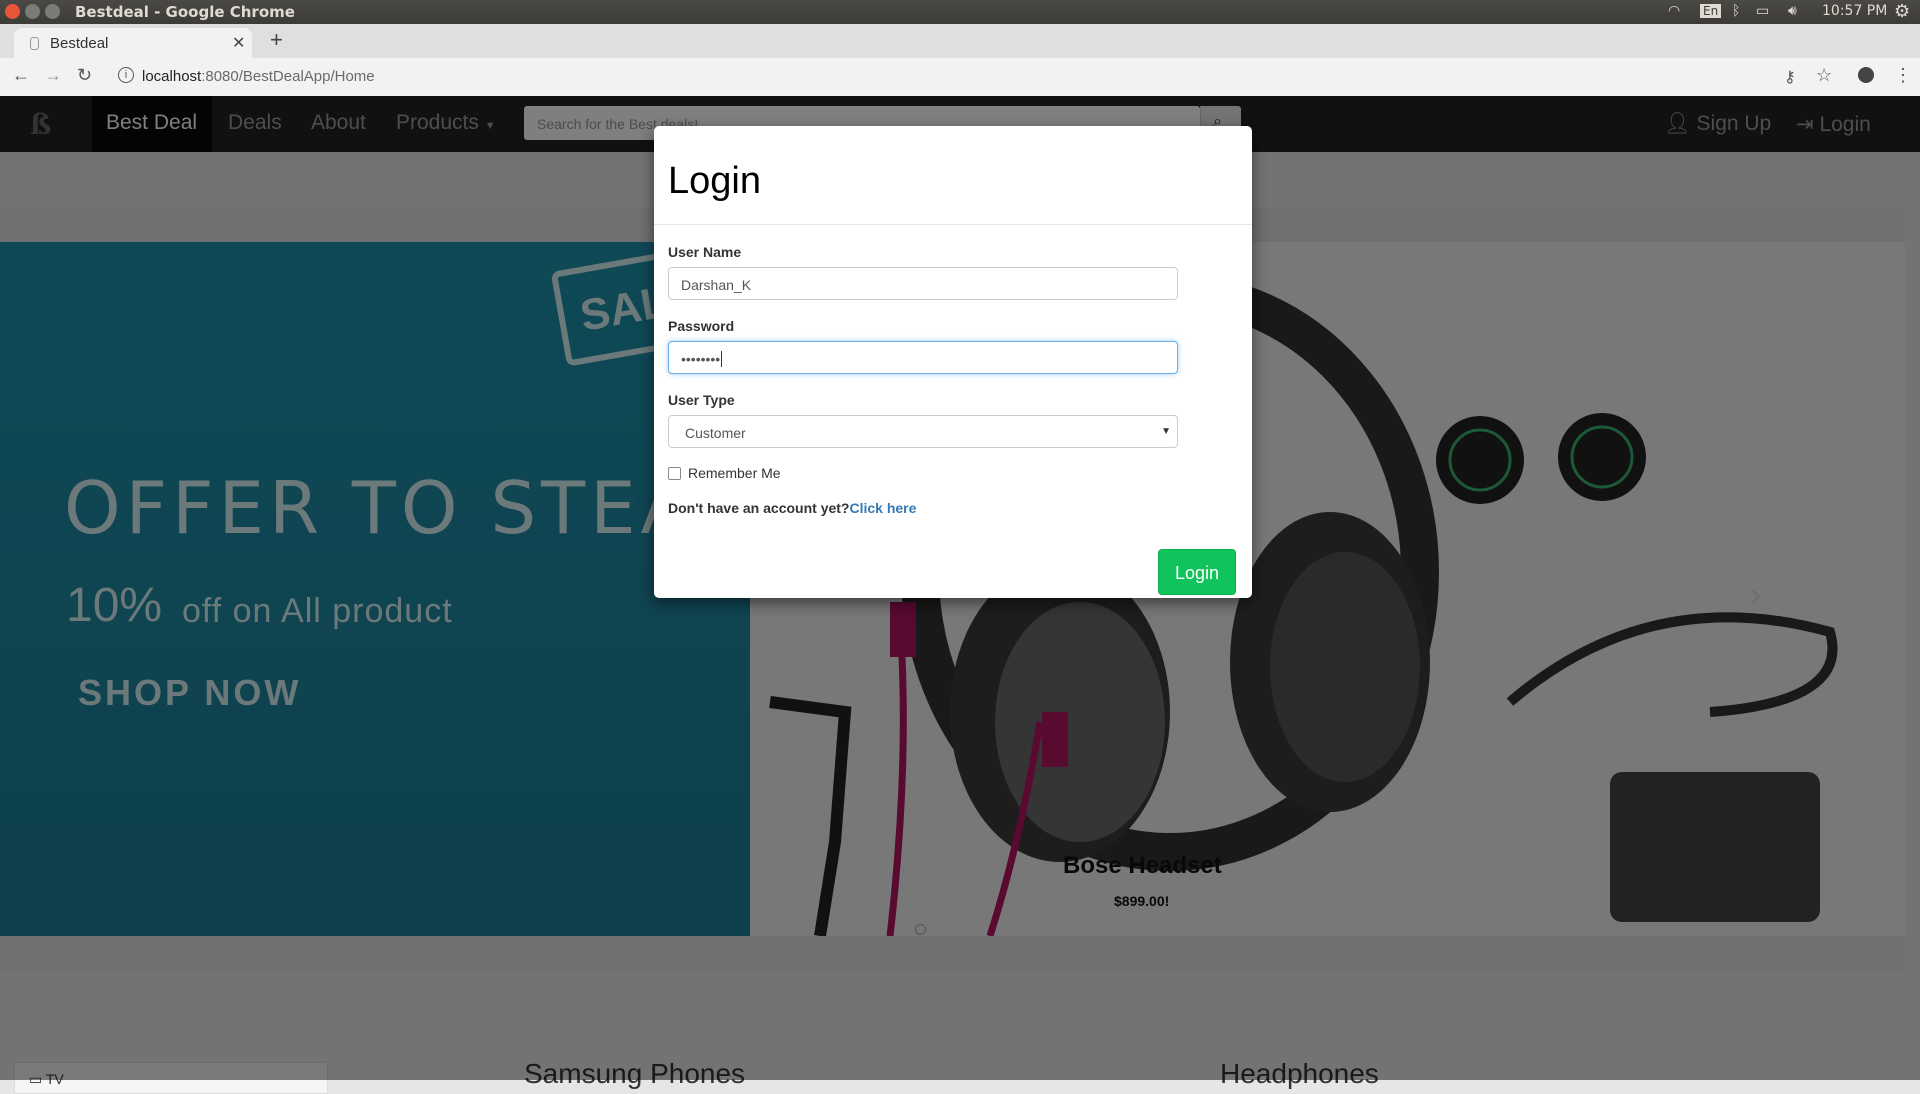 This screenshot has height=1094, width=1920. I want to click on reload-button: ↻, so click(84, 75).